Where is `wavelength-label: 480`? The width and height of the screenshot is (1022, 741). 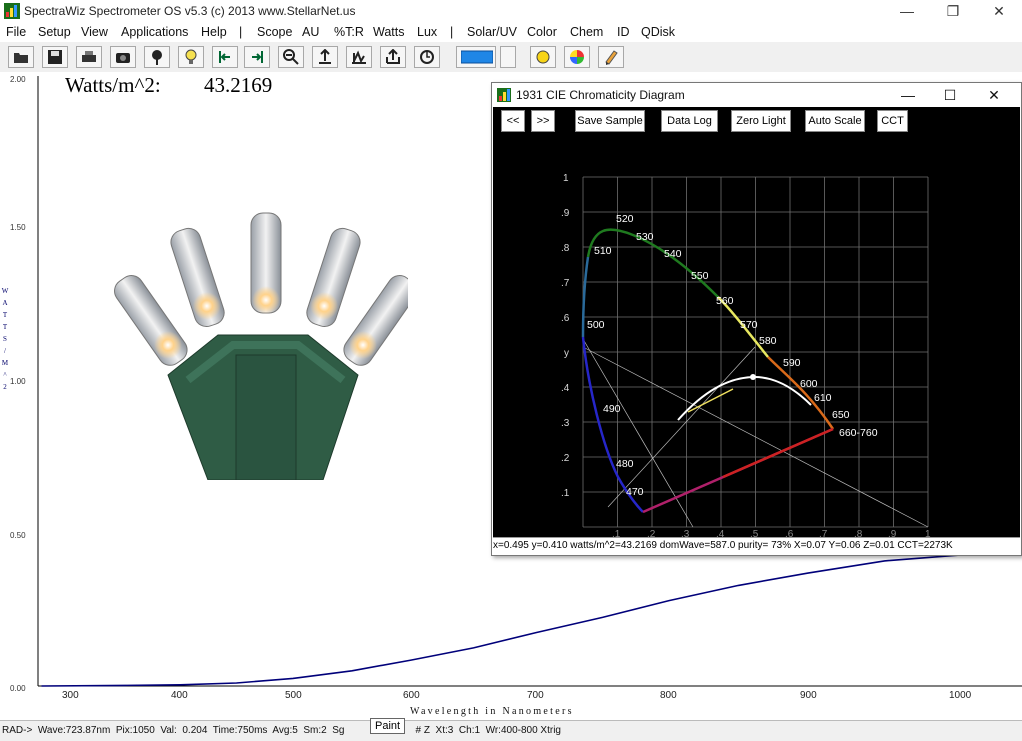 wavelength-label: 480 is located at coordinates (625, 464).